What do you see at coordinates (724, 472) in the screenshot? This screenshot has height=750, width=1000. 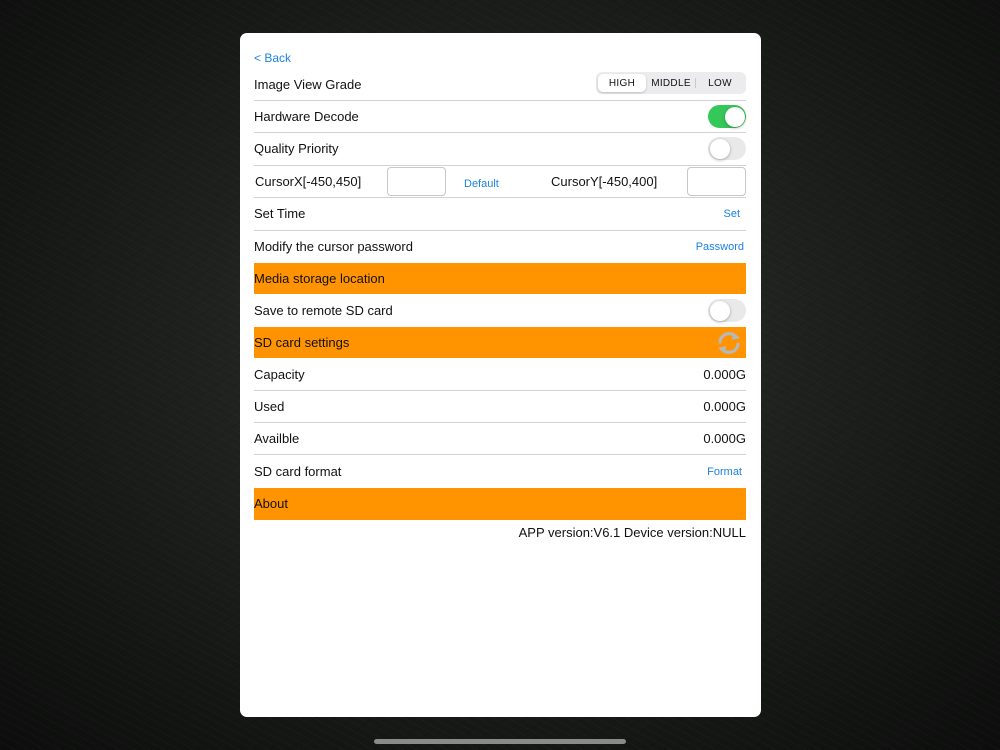 I see `format-button: Format` at bounding box center [724, 472].